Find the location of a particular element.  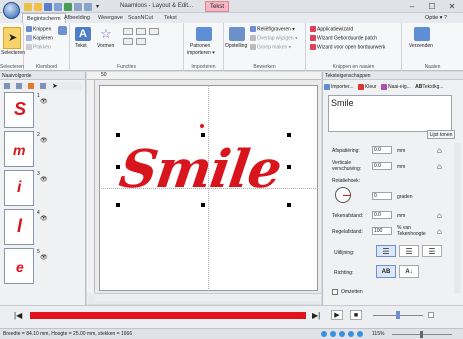

design-center-icon is located at coordinates (324, 334).